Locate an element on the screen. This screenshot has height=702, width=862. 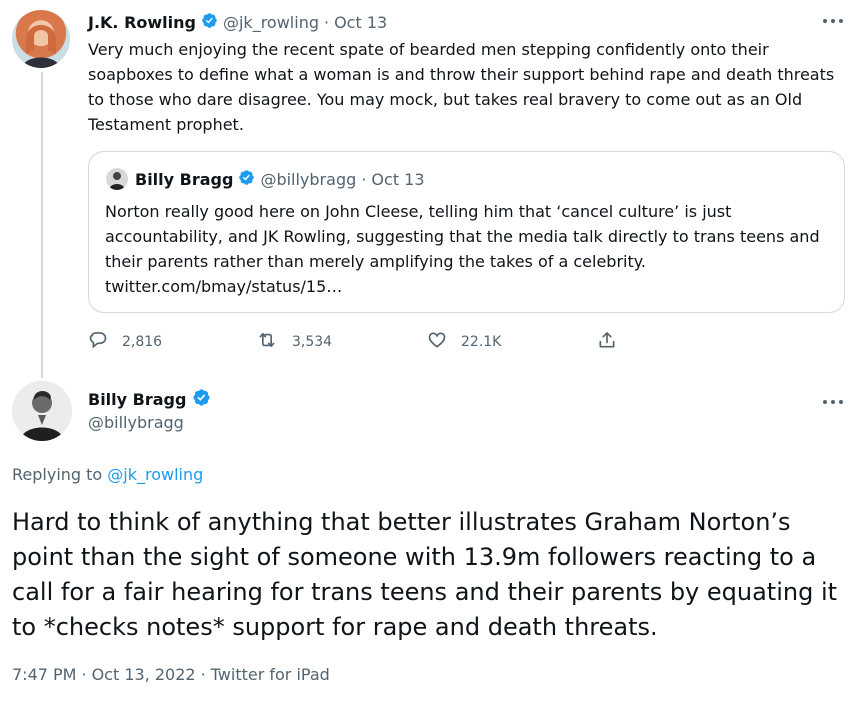
quoted-author-handle: @billybragg is located at coordinates (308, 179).